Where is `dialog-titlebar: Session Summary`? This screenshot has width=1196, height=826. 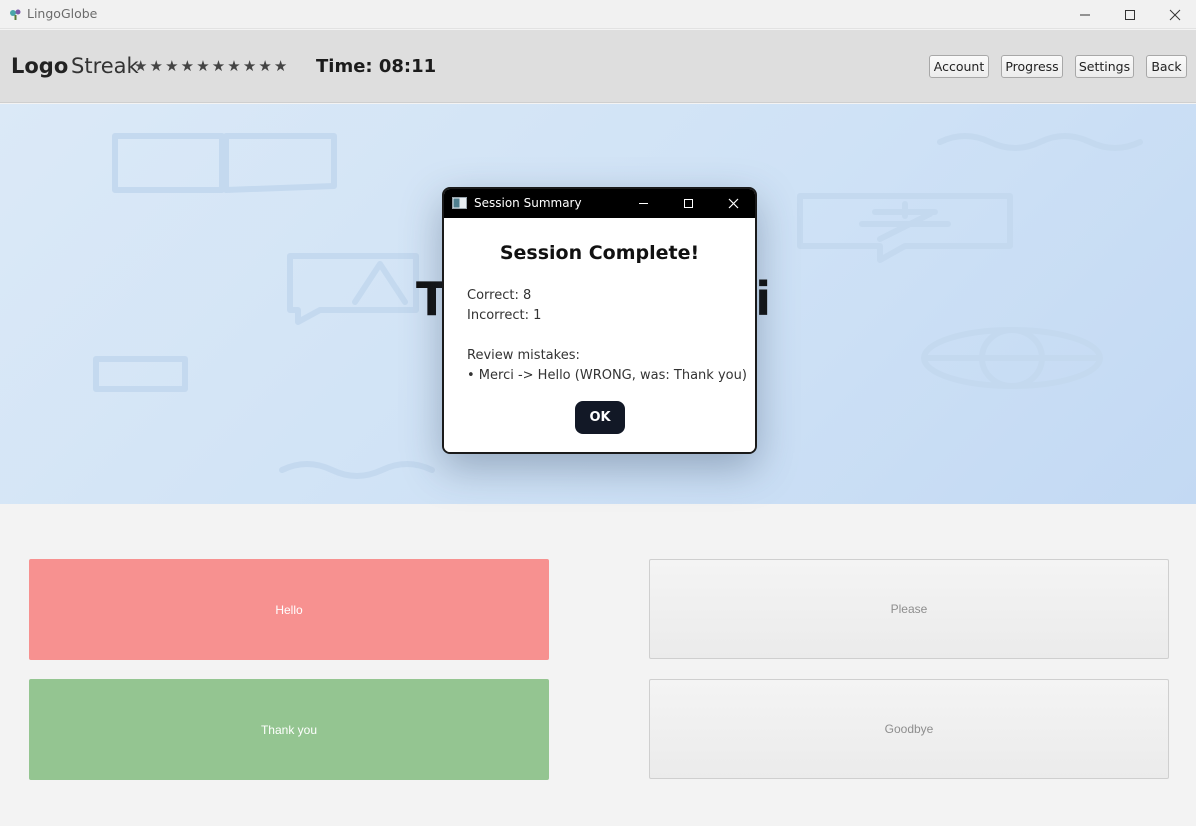
dialog-titlebar: Session Summary is located at coordinates (599, 203).